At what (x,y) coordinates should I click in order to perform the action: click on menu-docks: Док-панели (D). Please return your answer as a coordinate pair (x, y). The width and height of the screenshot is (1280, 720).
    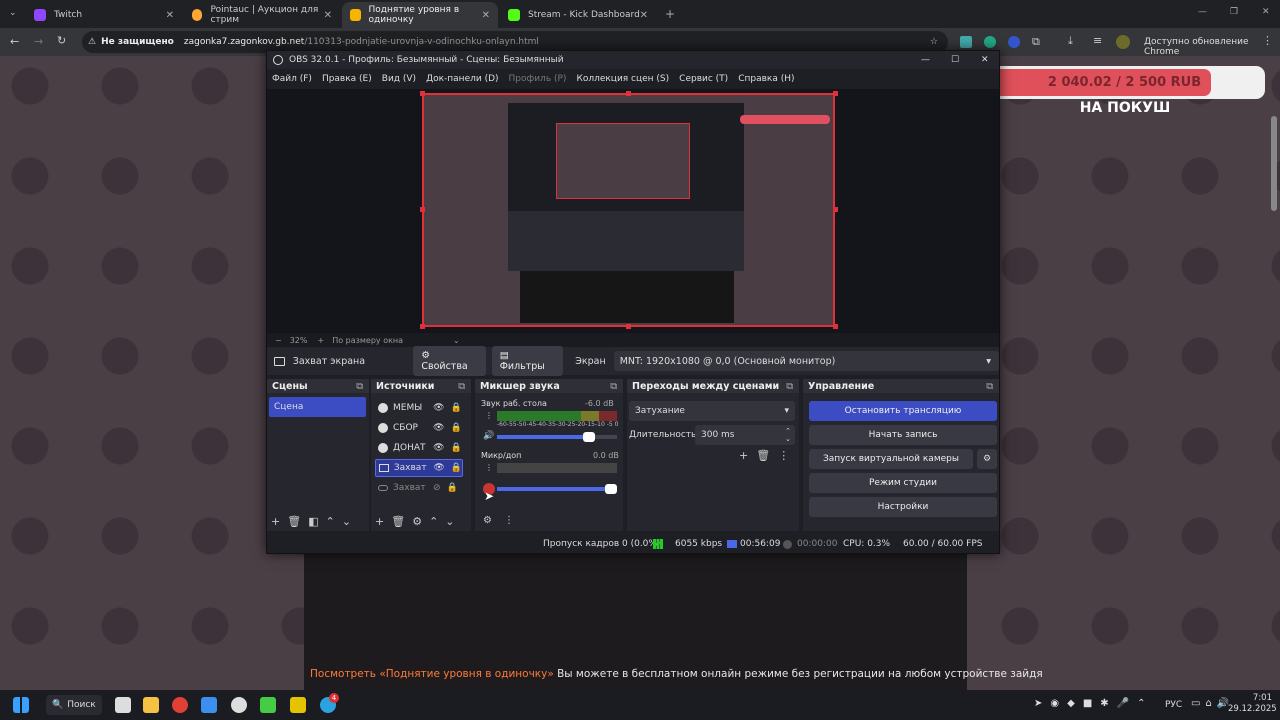
    Looking at the image, I should click on (462, 79).